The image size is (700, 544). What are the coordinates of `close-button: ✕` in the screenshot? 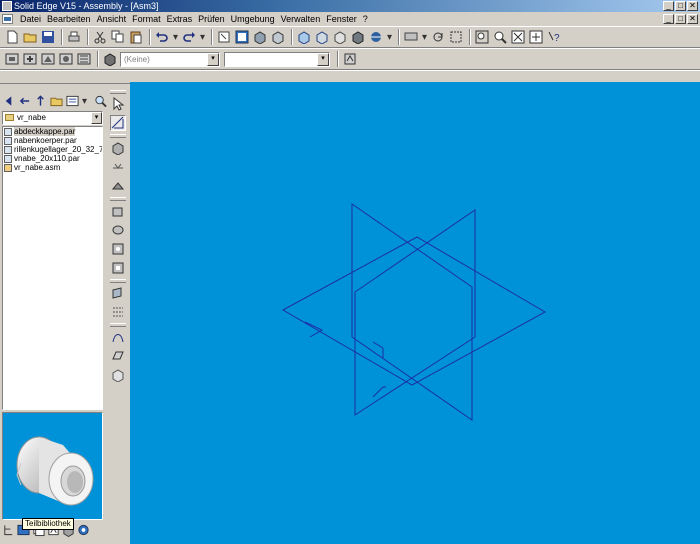 It's located at (692, 6).